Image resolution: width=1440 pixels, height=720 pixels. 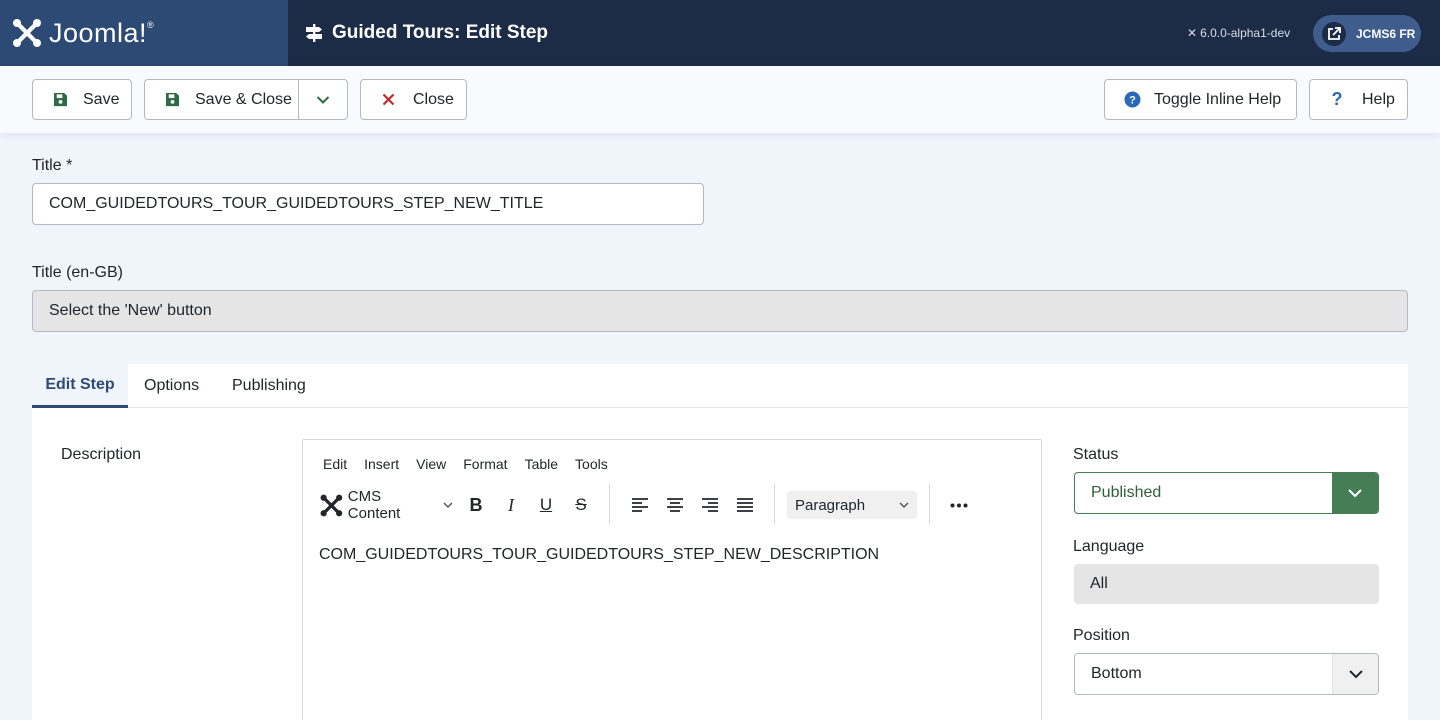 I want to click on save-label: Save, so click(x=101, y=99).